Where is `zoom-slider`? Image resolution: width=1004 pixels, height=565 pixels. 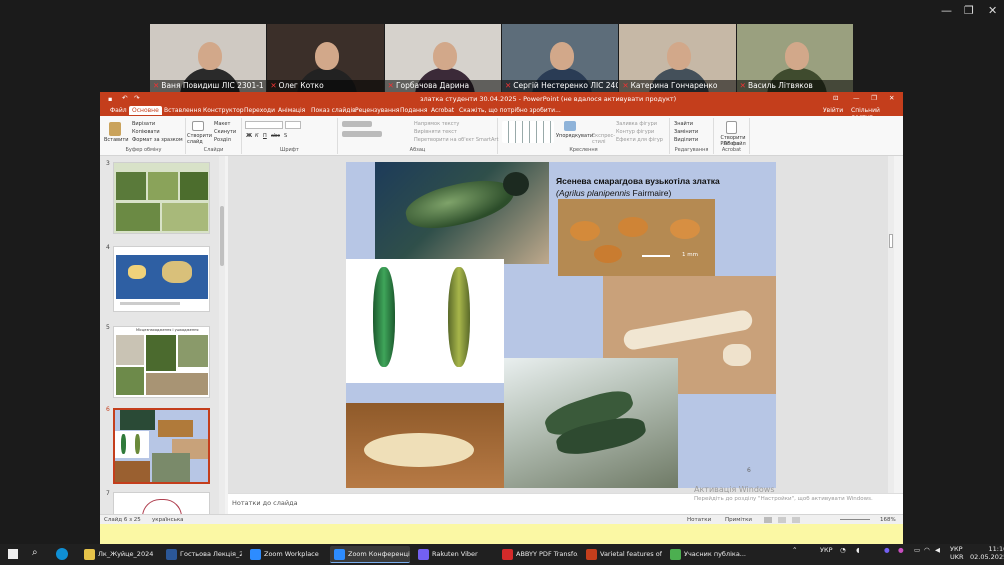
zoom-slider is located at coordinates (855, 519).